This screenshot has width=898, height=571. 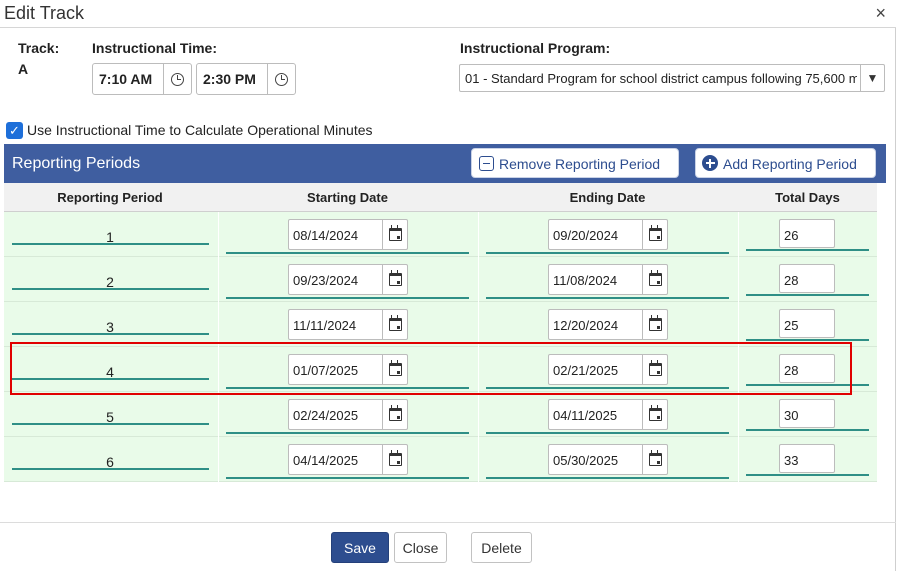 What do you see at coordinates (535, 48) in the screenshot?
I see `instructional-program-label: Instructional Program:` at bounding box center [535, 48].